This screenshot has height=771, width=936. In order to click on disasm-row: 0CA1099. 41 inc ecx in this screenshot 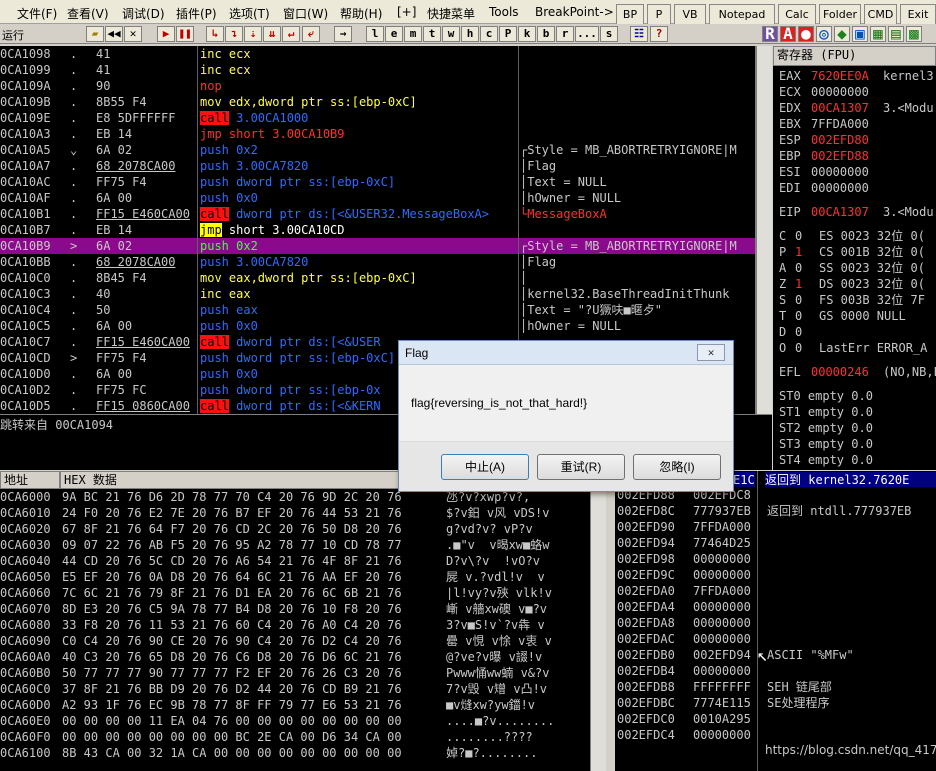, I will do `click(377, 70)`.